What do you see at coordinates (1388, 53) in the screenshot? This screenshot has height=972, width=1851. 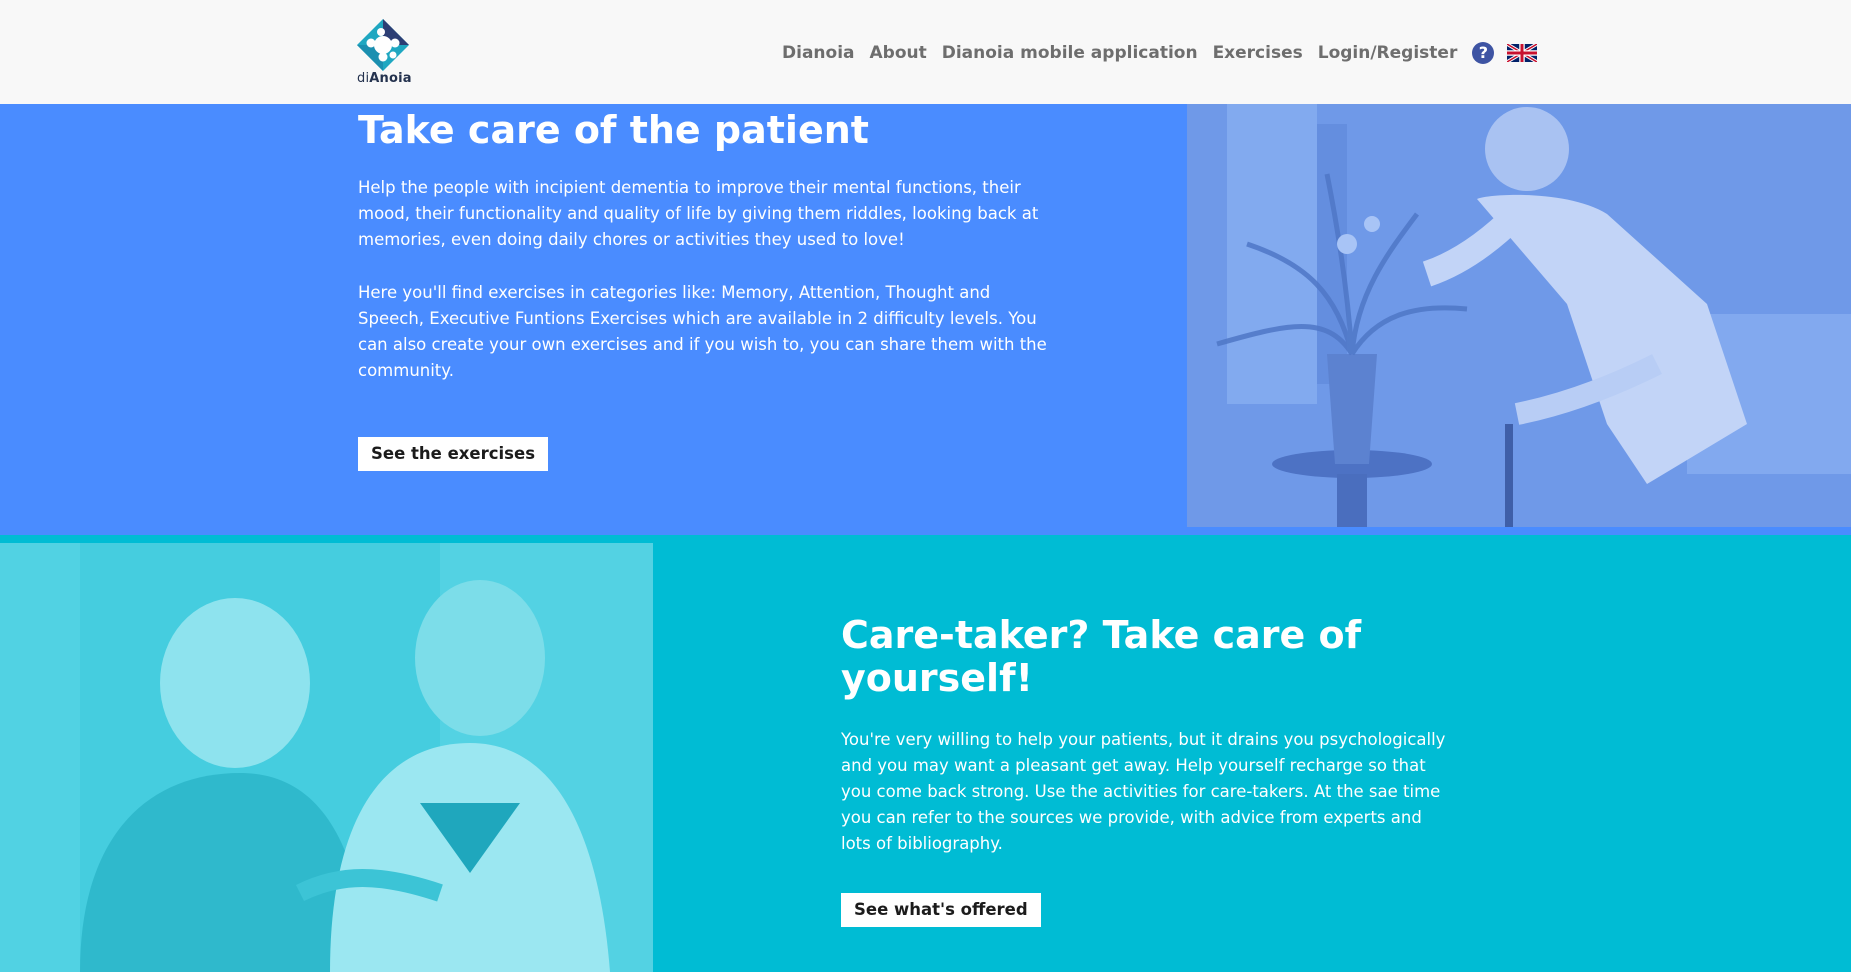 I see `nav-login-register: Login/Register` at bounding box center [1388, 53].